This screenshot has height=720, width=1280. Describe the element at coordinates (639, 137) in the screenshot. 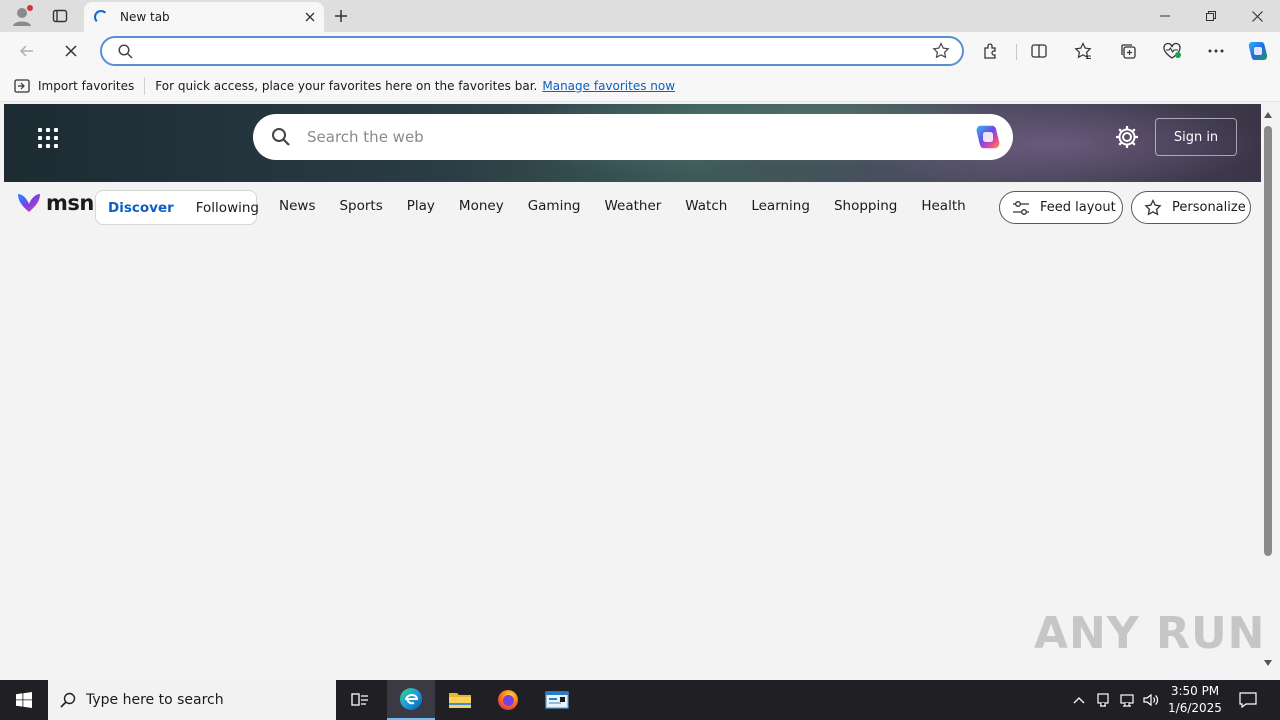

I see `web-search-input` at that location.